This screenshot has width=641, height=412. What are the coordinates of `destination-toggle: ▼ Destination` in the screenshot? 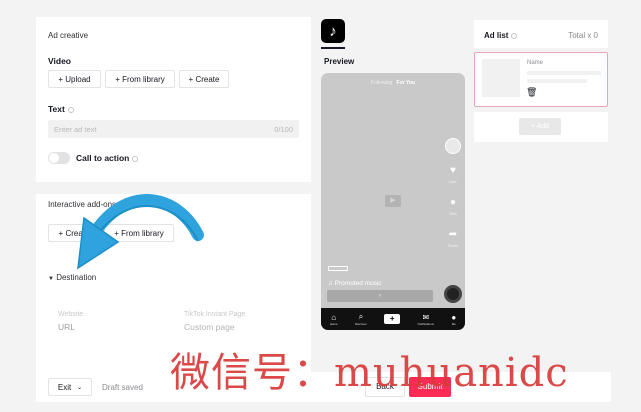 It's located at (72, 277).